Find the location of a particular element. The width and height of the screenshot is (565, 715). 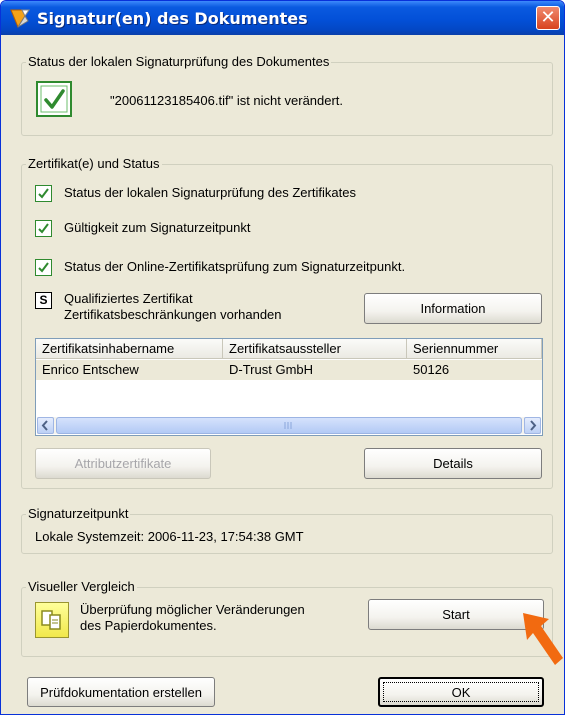

certificate-legend: Zertifikat(e) und Status is located at coordinates (94, 163).